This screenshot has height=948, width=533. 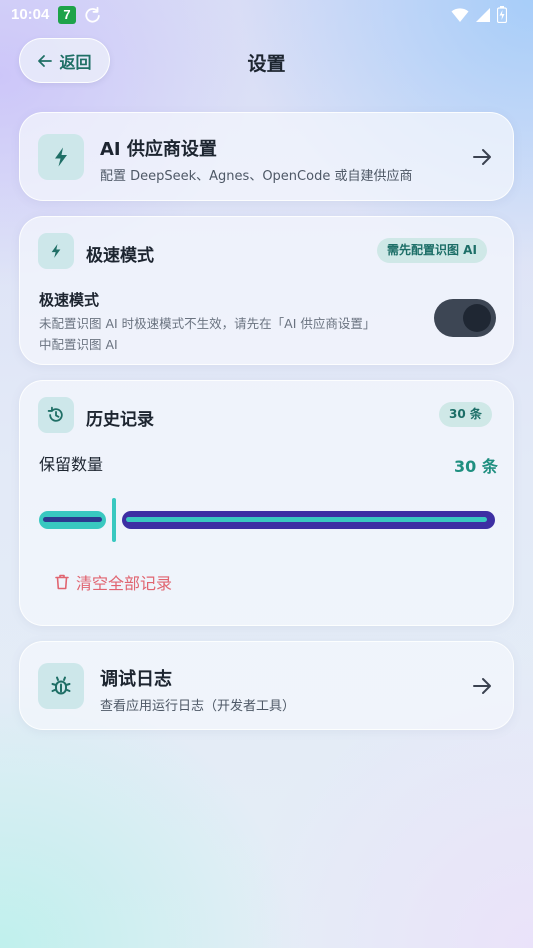 I want to click on trash-icon, so click(x=62, y=582).